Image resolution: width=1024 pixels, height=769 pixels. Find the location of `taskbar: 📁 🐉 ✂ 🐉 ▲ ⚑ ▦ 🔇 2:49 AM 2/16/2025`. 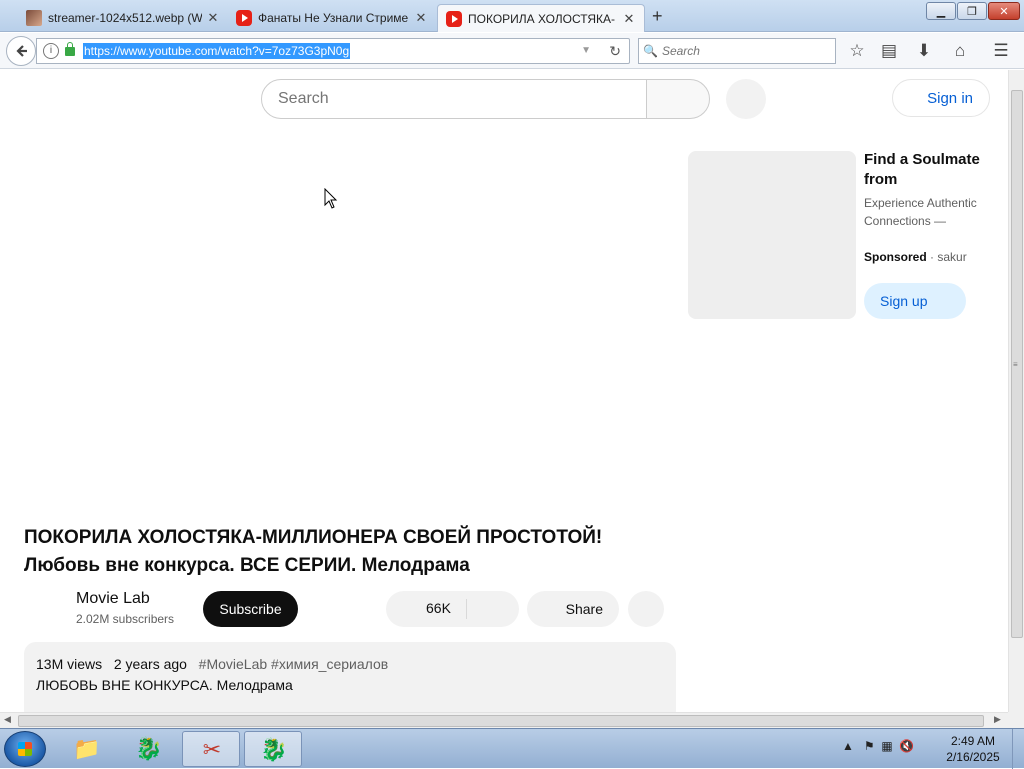

taskbar: 📁 🐉 ✂ 🐉 ▲ ⚑ ▦ 🔇 2:49 AM 2/16/2025 is located at coordinates (512, 748).